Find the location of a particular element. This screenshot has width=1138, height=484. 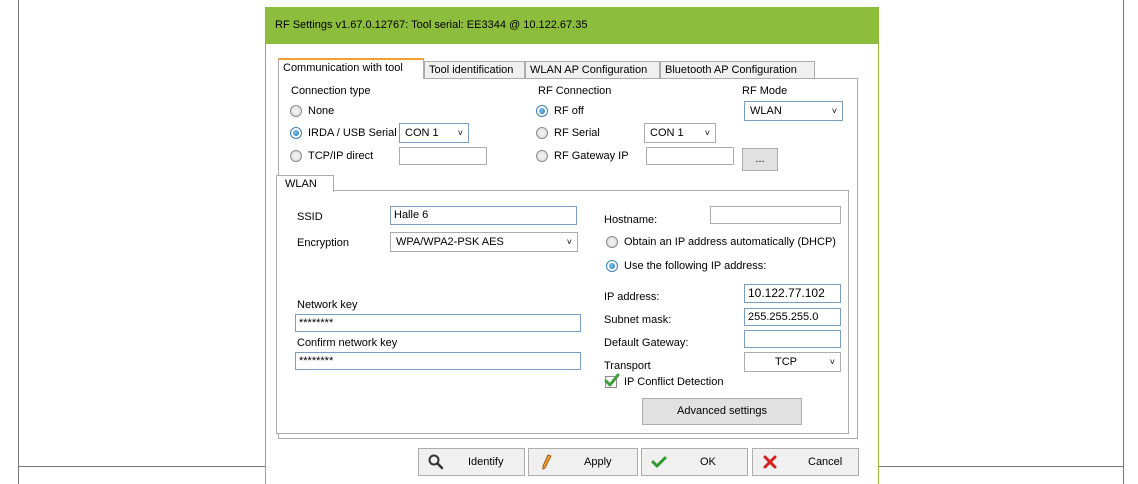

default-gateway-input is located at coordinates (792, 339).